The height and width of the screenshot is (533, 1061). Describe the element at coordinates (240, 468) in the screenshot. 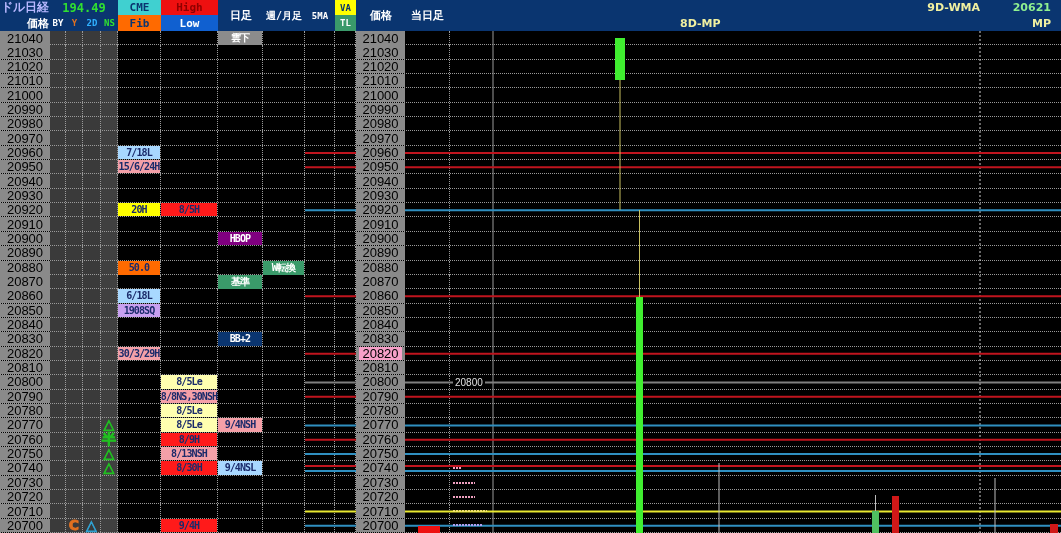

I see `level-tag: 9/4NSL` at that location.